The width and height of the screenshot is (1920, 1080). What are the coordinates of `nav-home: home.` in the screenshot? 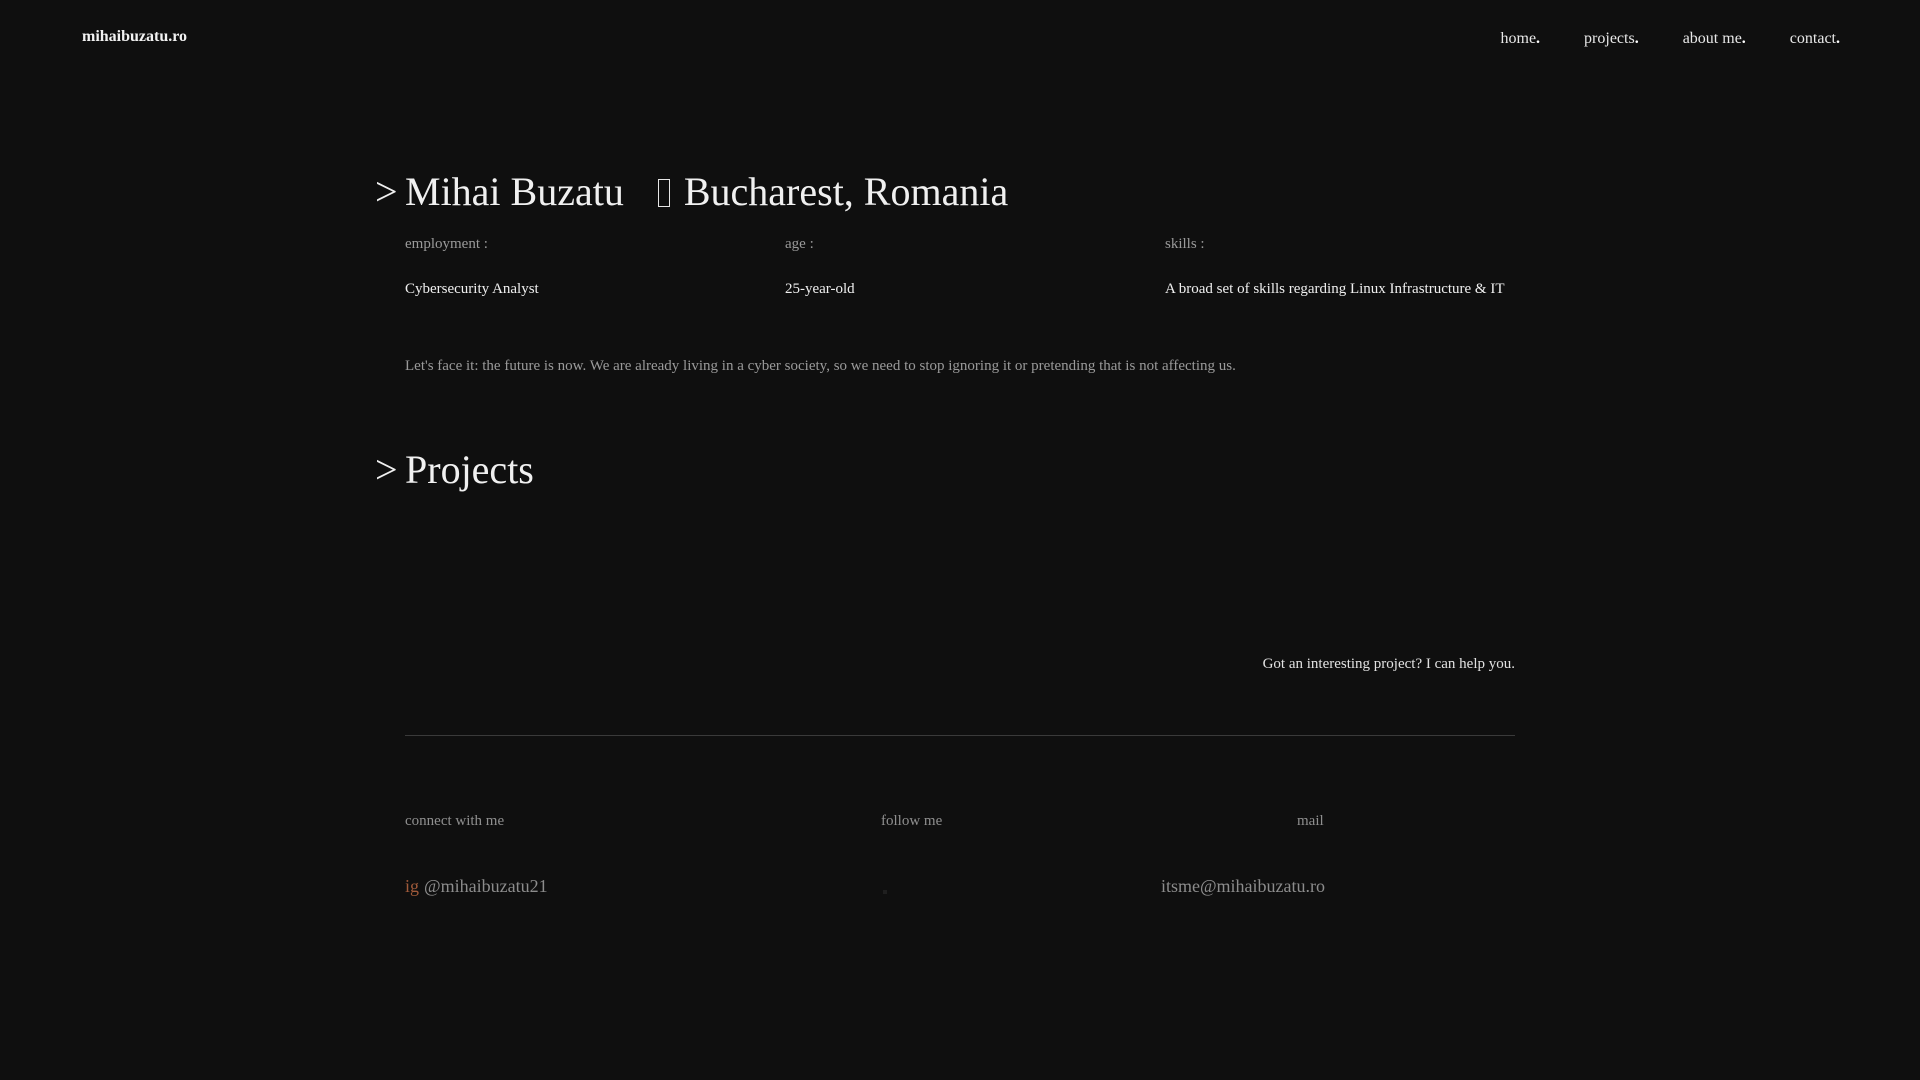 It's located at (1521, 39).